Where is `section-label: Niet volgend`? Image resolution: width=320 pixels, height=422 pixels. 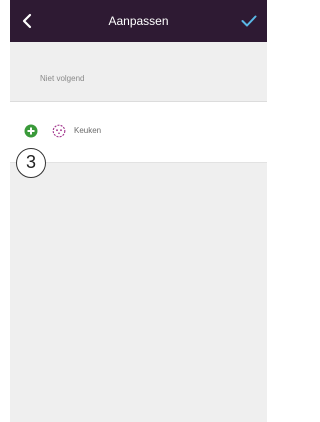 section-label: Niet volgend is located at coordinates (62, 78).